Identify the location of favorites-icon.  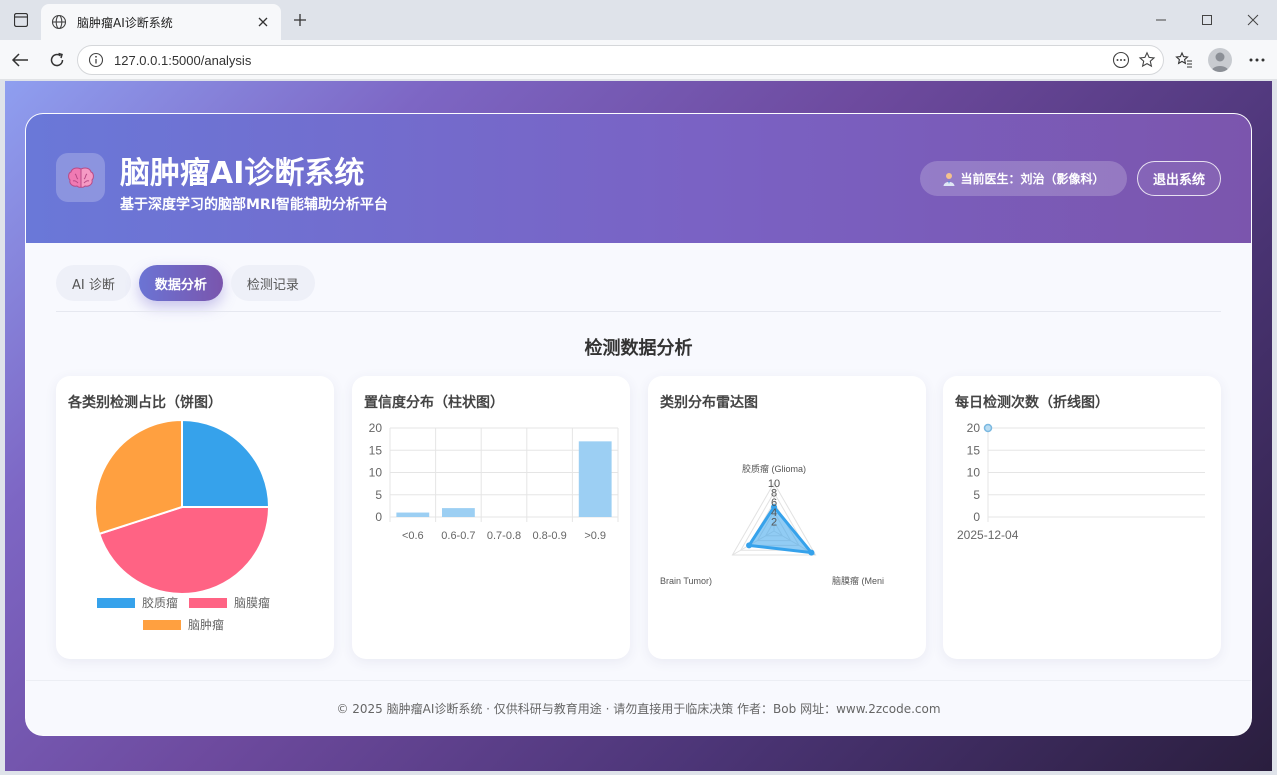
(1184, 60).